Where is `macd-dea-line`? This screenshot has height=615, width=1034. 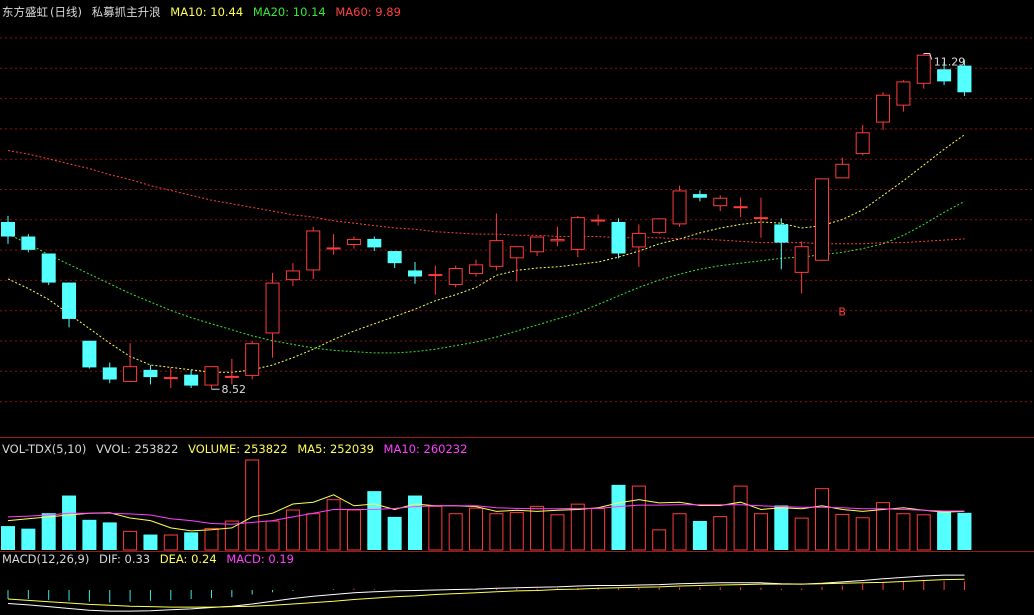 macd-dea-line is located at coordinates (486, 593).